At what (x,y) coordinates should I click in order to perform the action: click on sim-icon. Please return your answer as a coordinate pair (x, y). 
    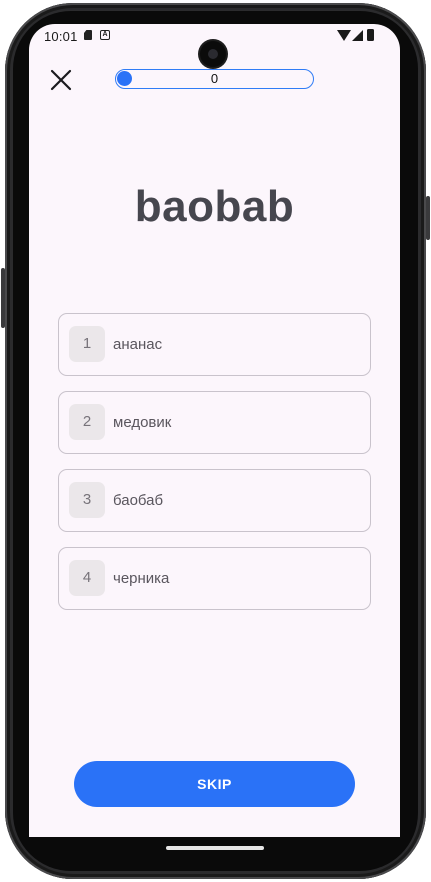
    Looking at the image, I should click on (88, 35).